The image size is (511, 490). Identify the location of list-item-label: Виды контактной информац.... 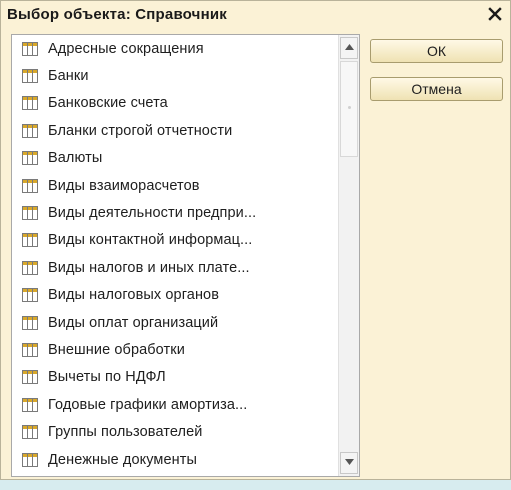
(150, 240).